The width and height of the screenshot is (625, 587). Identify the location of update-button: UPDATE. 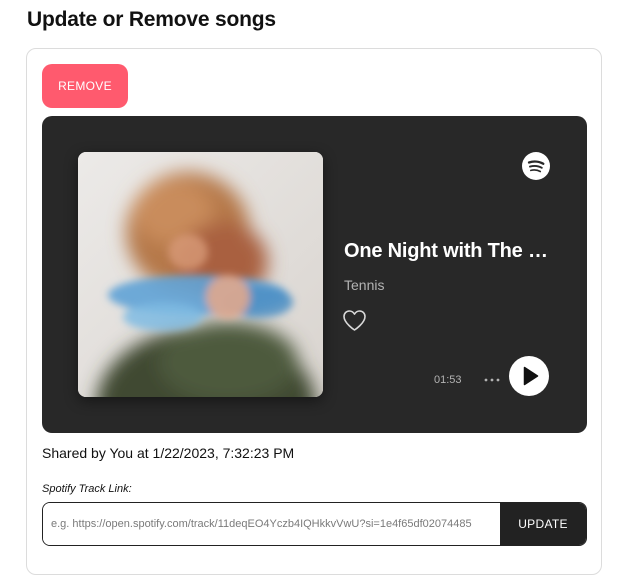
(543, 524).